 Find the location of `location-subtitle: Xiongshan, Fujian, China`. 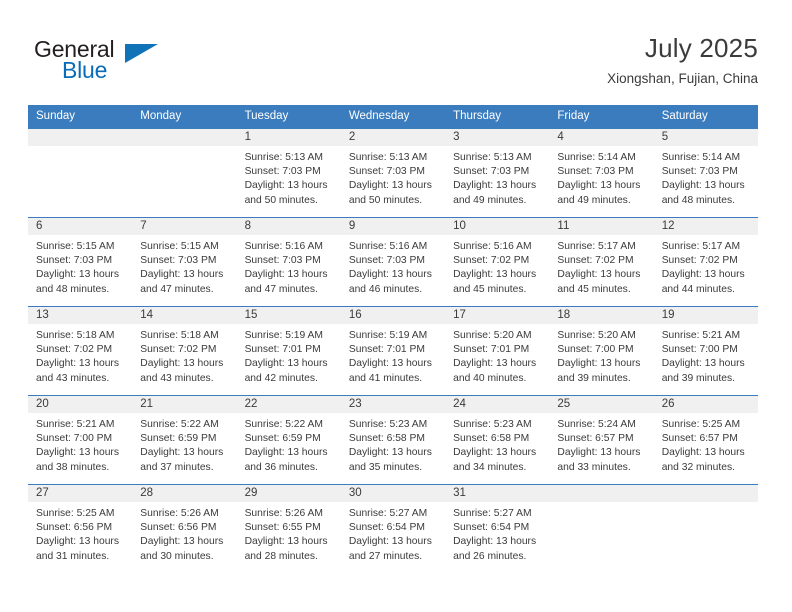

location-subtitle: Xiongshan, Fujian, China is located at coordinates (682, 78).